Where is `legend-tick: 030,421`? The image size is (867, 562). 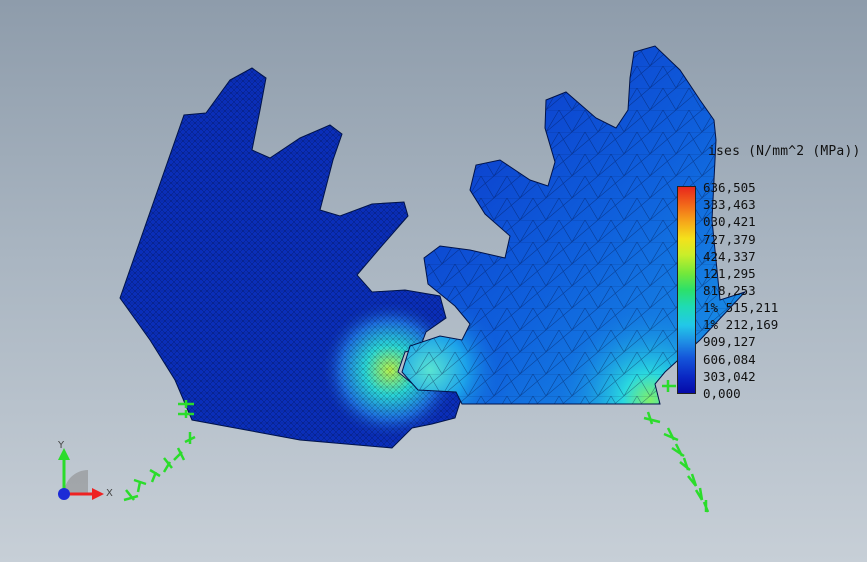 legend-tick: 030,421 is located at coordinates (729, 221).